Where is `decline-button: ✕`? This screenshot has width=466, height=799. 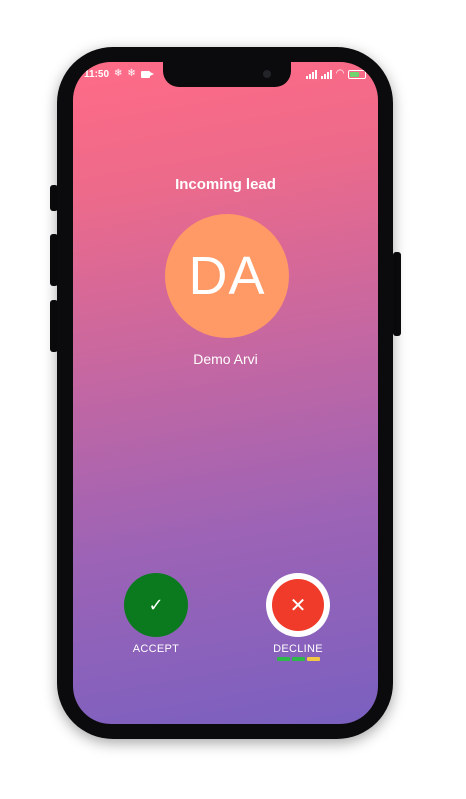 decline-button: ✕ is located at coordinates (298, 605).